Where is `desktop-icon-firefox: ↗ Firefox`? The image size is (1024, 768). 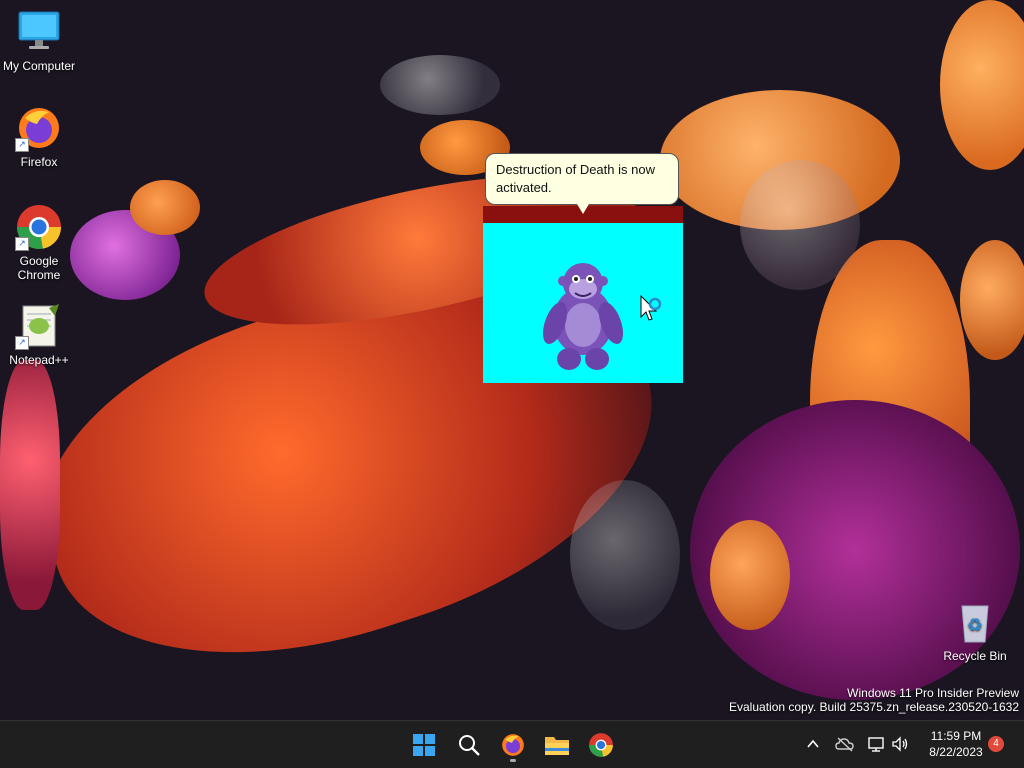 desktop-icon-firefox: ↗ Firefox is located at coordinates (39, 136).